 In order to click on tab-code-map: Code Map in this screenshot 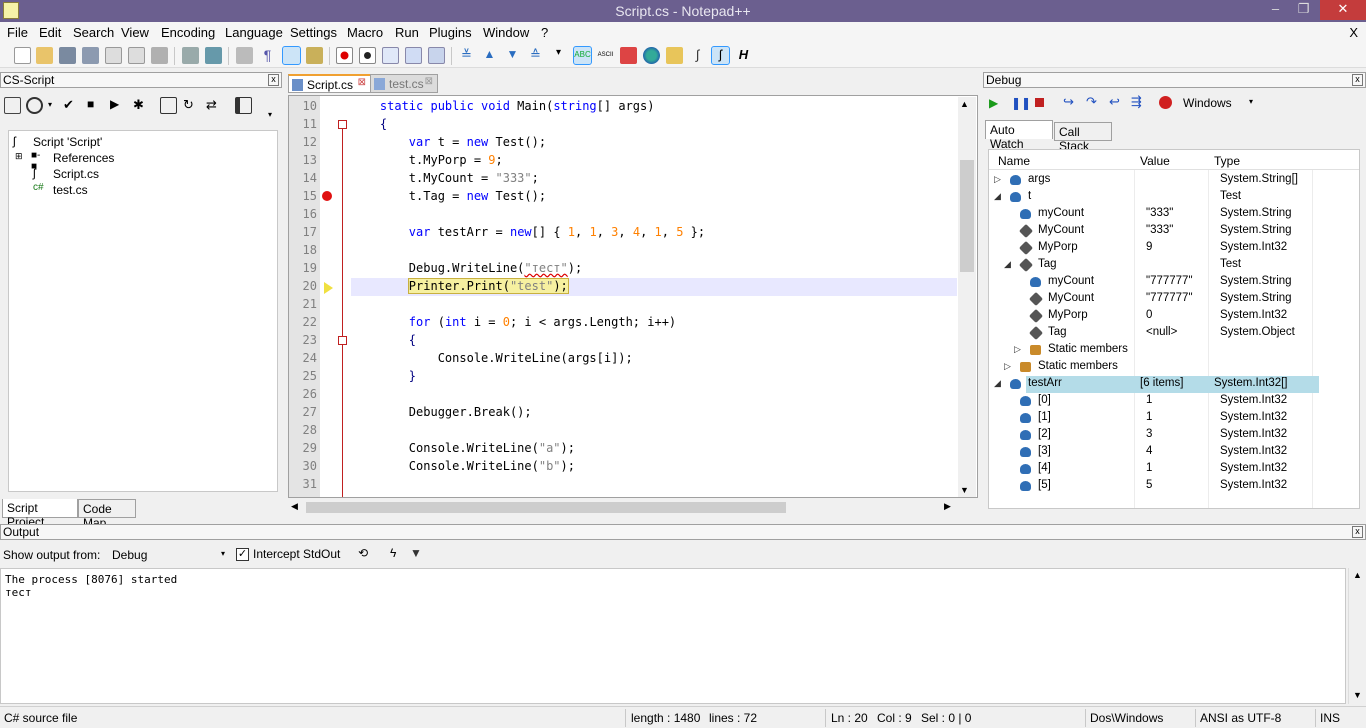, I will do `click(107, 514)`.